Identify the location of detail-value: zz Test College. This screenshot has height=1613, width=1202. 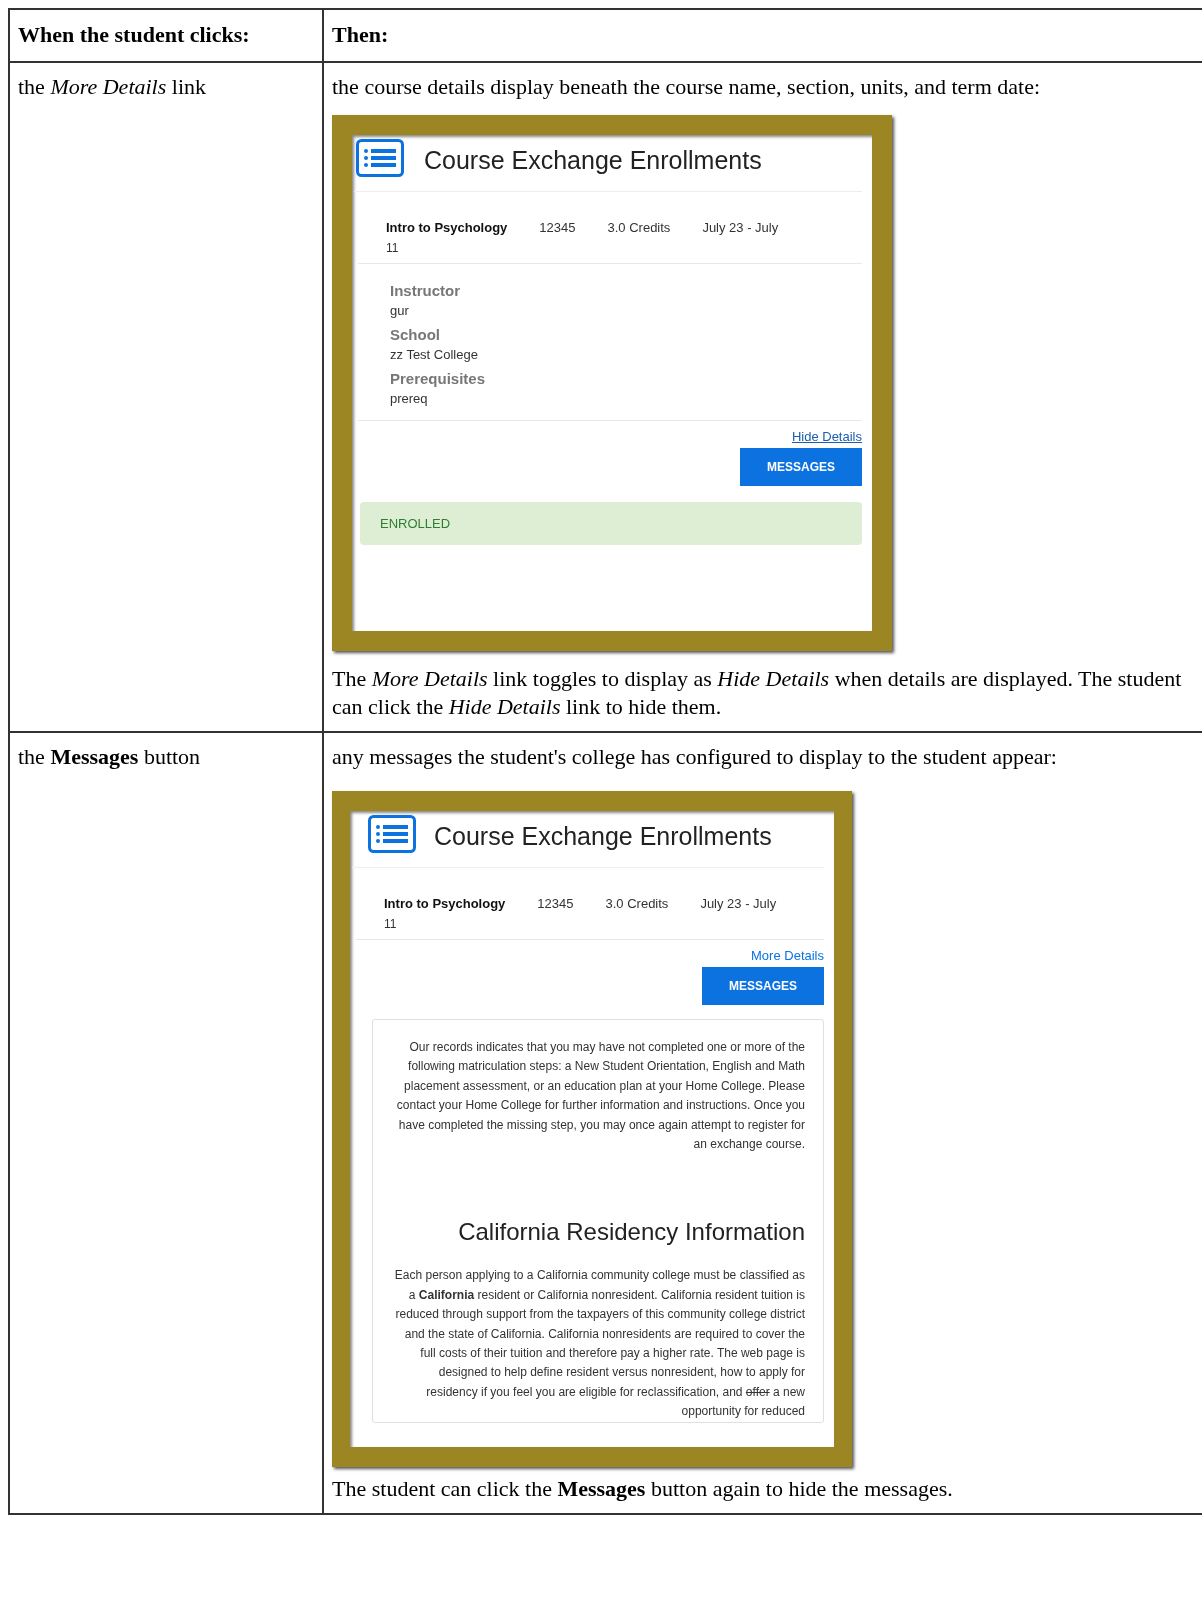
(434, 354).